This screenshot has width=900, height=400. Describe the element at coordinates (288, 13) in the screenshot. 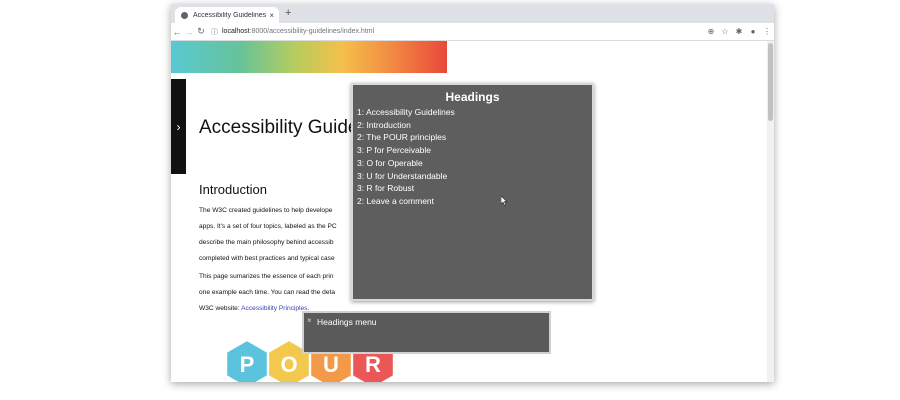

I see `new-tab-icon: +` at that location.